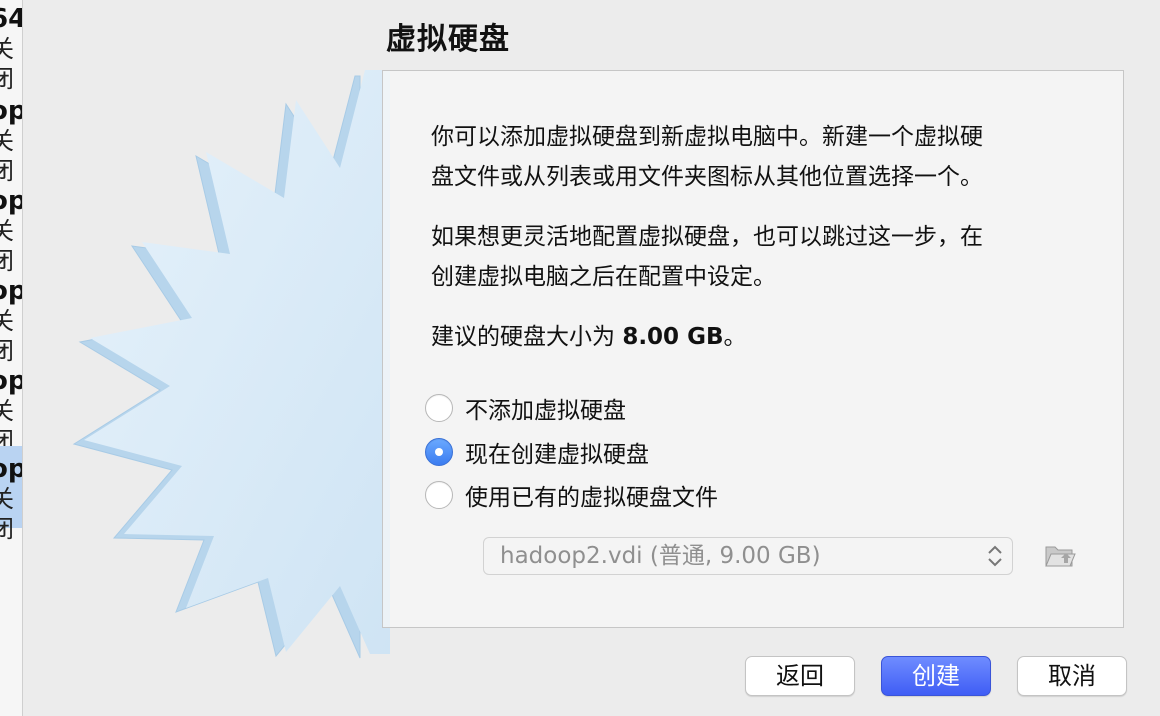 This screenshot has height=716, width=1160. What do you see at coordinates (1060, 556) in the screenshot?
I see `folder-open-icon` at bounding box center [1060, 556].